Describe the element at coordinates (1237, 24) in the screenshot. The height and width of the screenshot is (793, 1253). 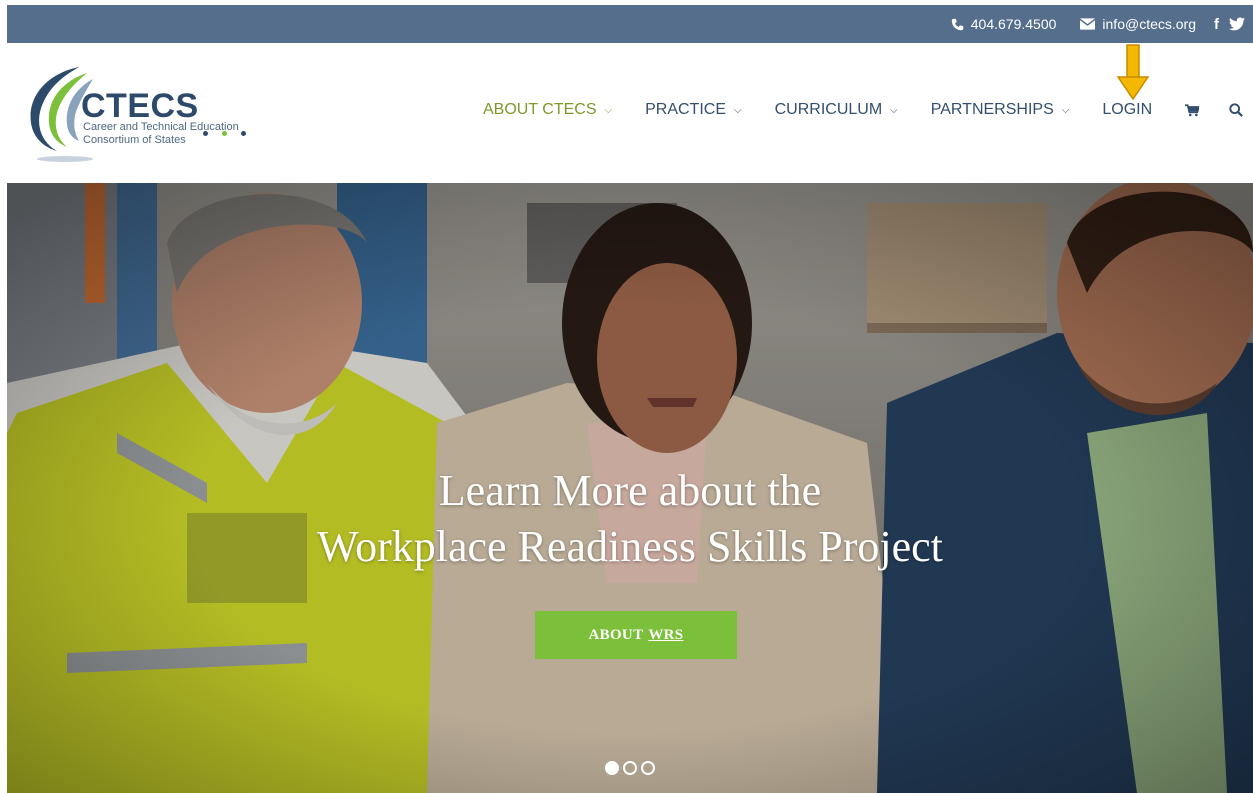
I see `twitter-icon` at that location.